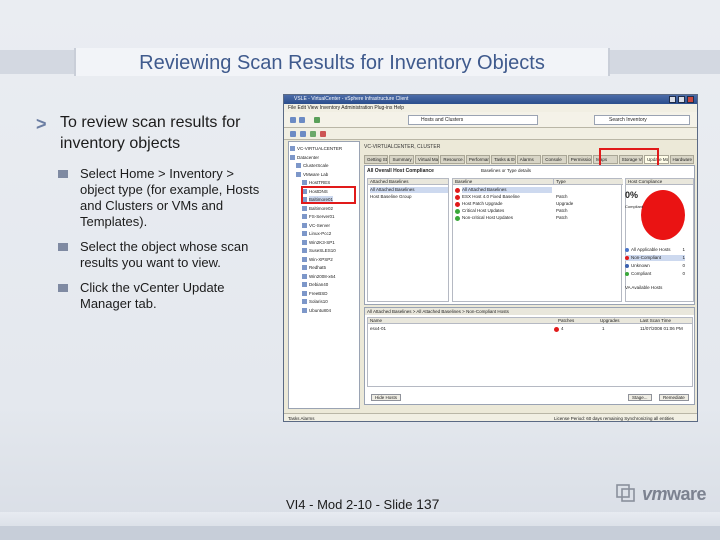 This screenshot has height=540, width=720. Describe the element at coordinates (323, 134) in the screenshot. I see `power-off-icon` at that location.